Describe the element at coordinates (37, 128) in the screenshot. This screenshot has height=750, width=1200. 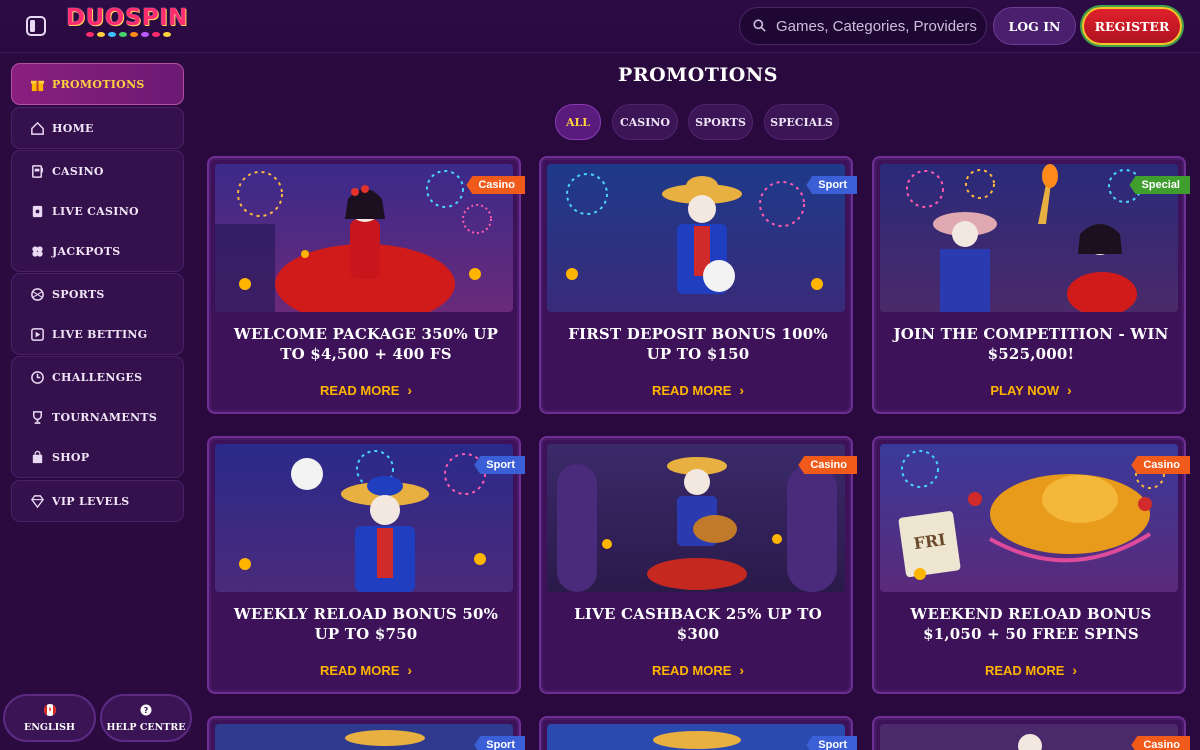
I see `home-icon` at that location.